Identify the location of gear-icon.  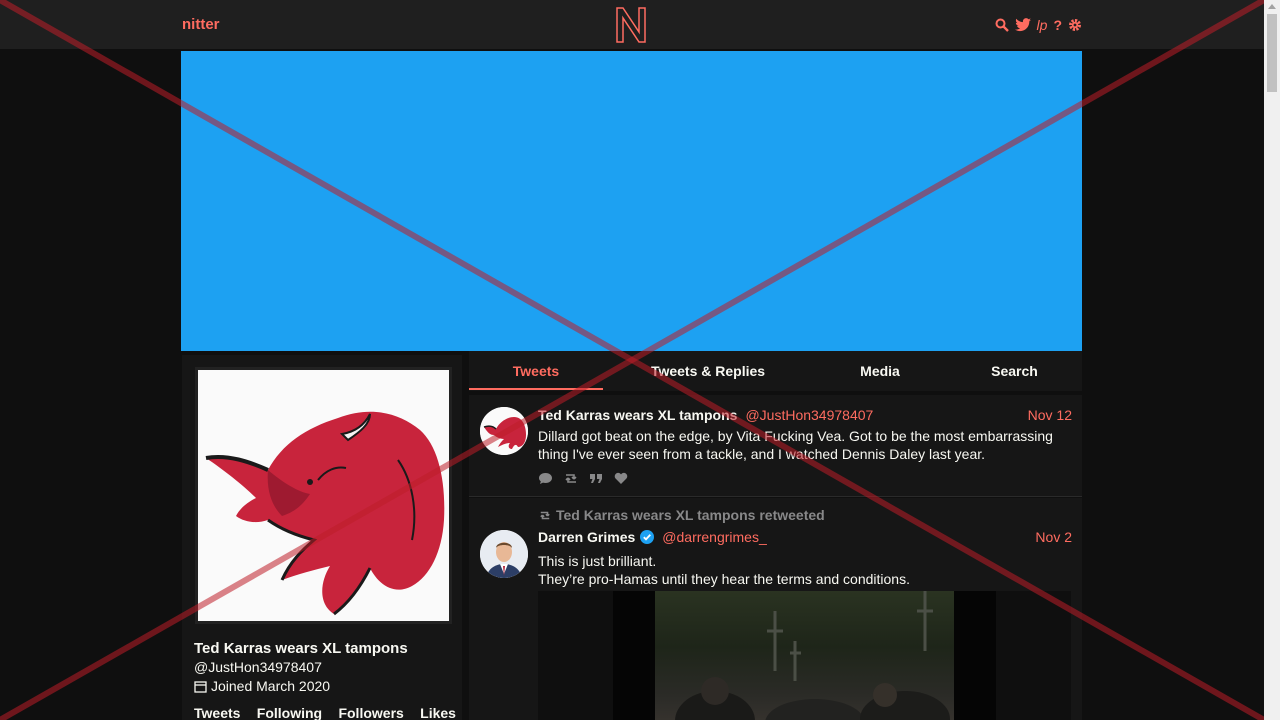
(1075, 25).